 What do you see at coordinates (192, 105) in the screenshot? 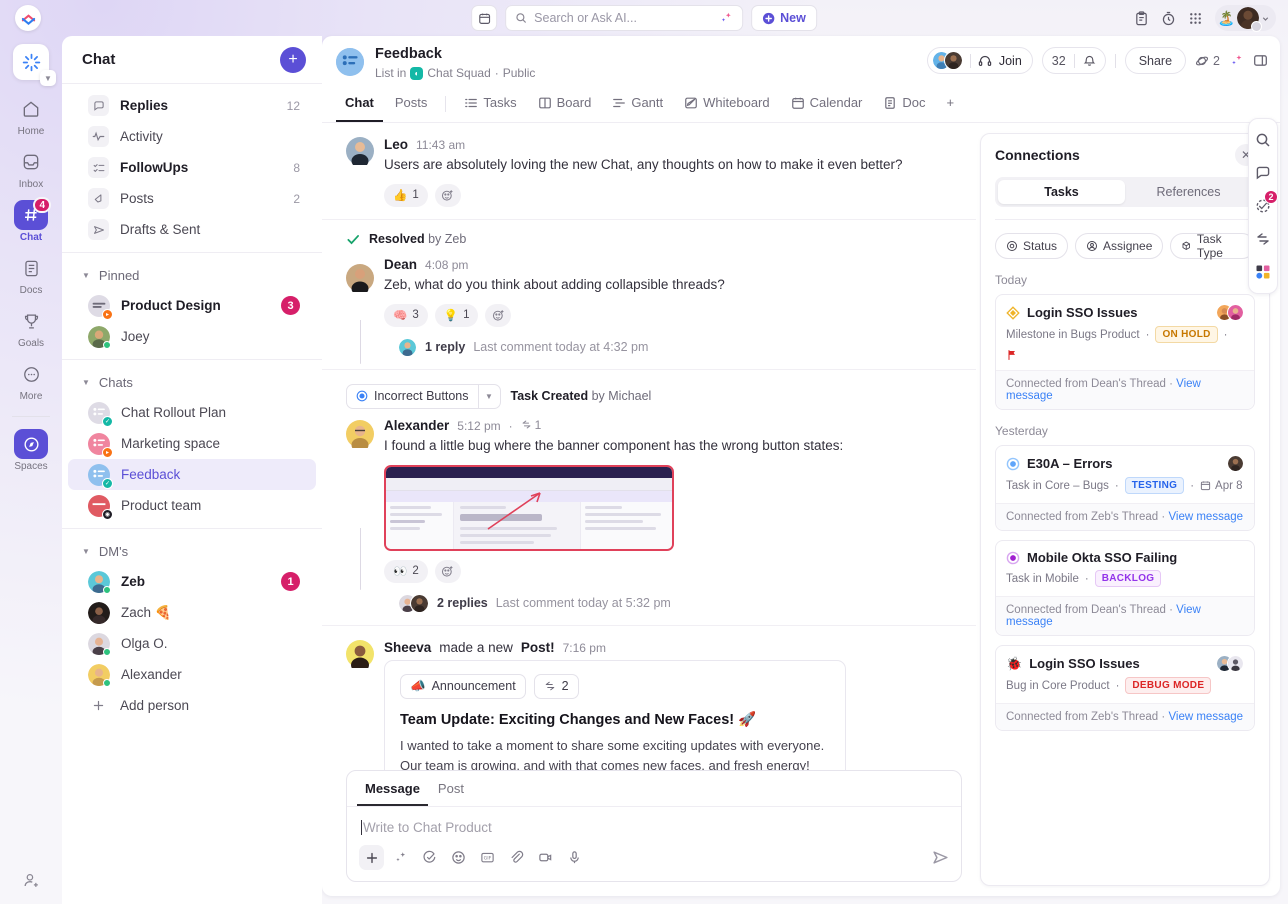
I see `sidebar-item-replies: Replies 12` at bounding box center [192, 105].